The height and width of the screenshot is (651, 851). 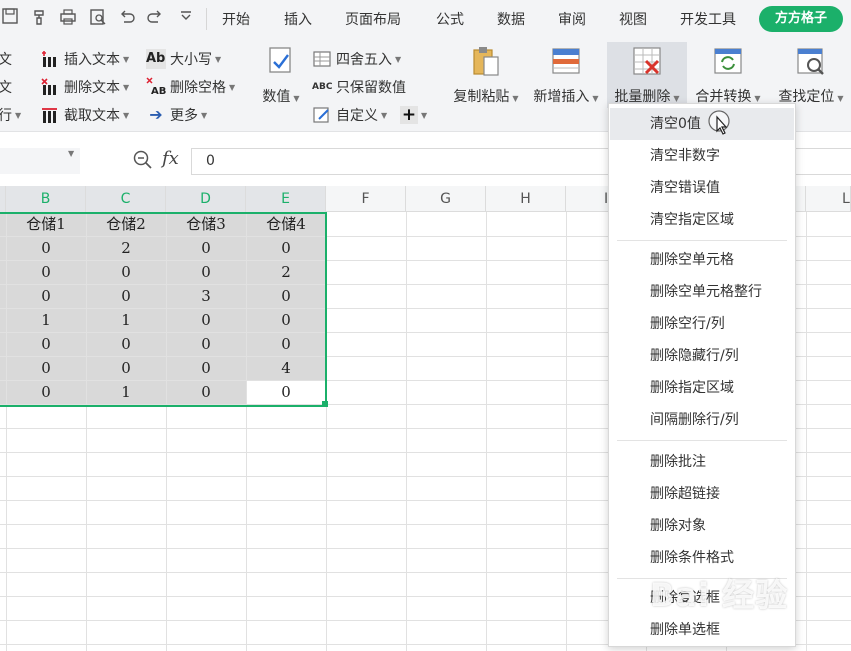 I want to click on find-locate-button: 查找定位 ▼, so click(x=811, y=75).